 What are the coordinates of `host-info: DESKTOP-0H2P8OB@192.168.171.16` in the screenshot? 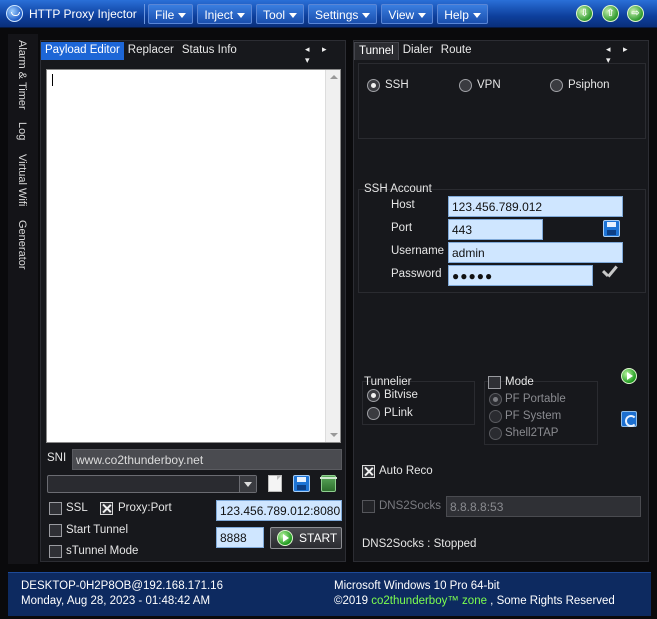 It's located at (122, 586).